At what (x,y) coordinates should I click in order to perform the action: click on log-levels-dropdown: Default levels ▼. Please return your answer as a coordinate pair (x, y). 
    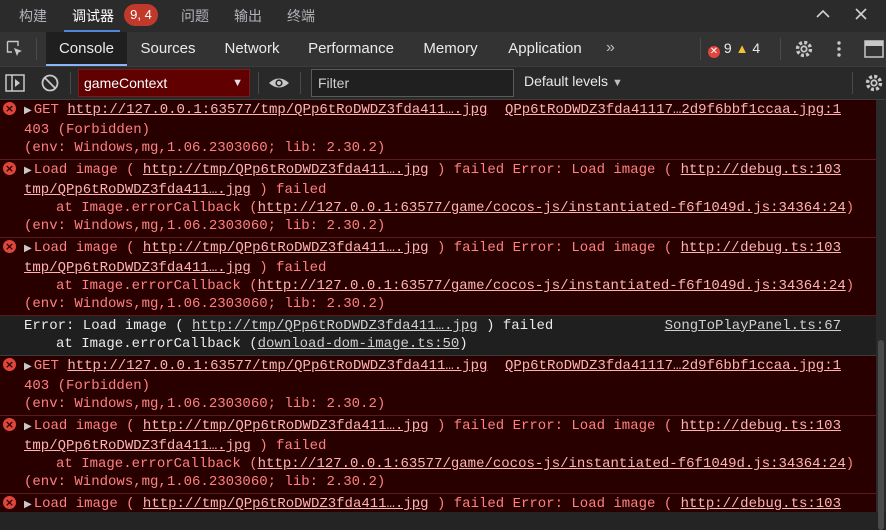
    Looking at the image, I should click on (573, 81).